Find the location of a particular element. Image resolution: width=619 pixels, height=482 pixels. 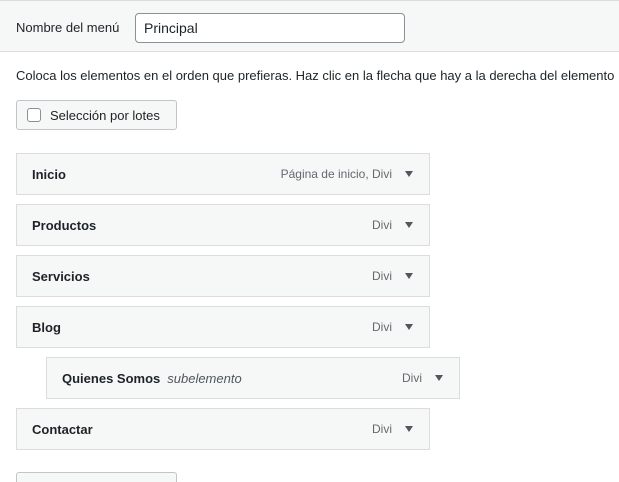

bulk-select-button: Selección por lotes is located at coordinates (96, 115).